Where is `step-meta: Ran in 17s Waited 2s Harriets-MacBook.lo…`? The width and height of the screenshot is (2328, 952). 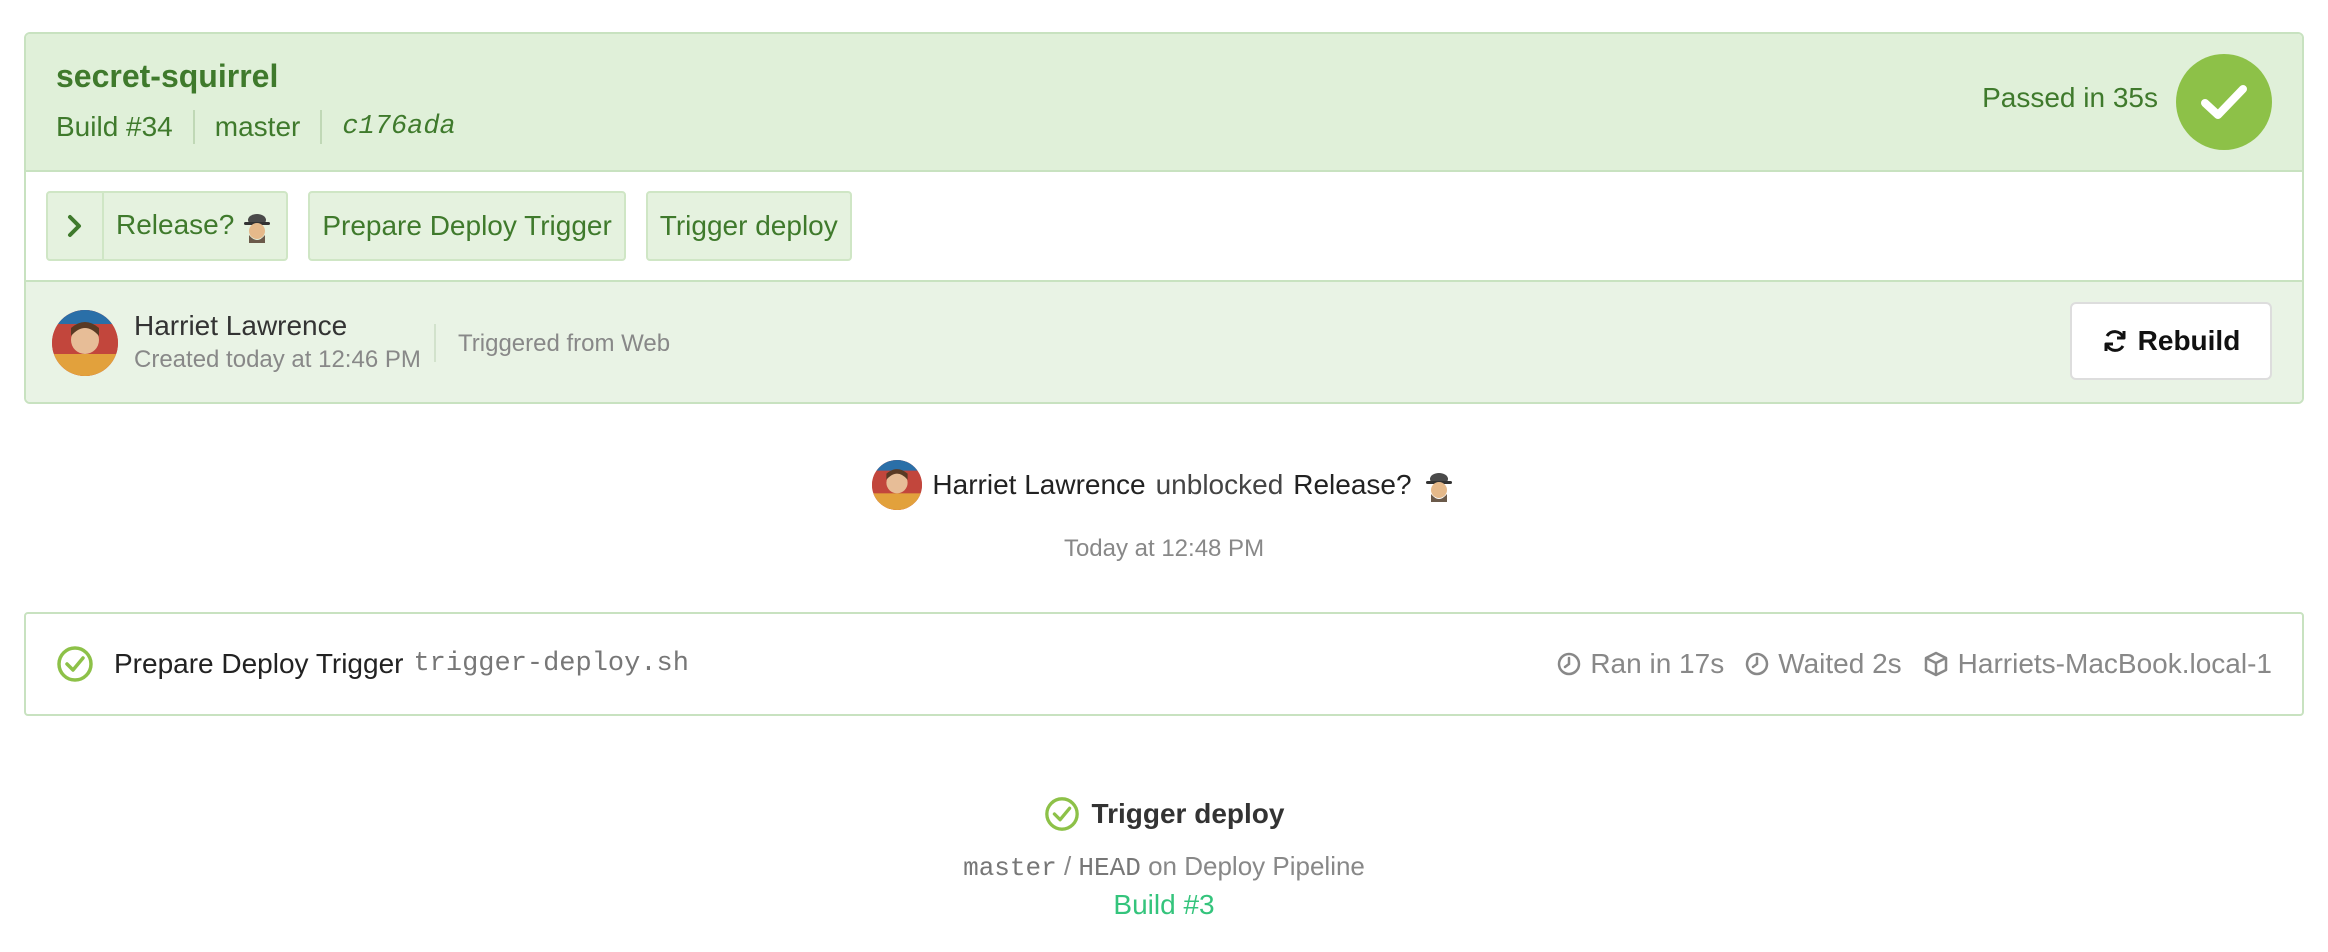
step-meta: Ran in 17s Waited 2s Harriets-MacBook.lo… is located at coordinates (1914, 664).